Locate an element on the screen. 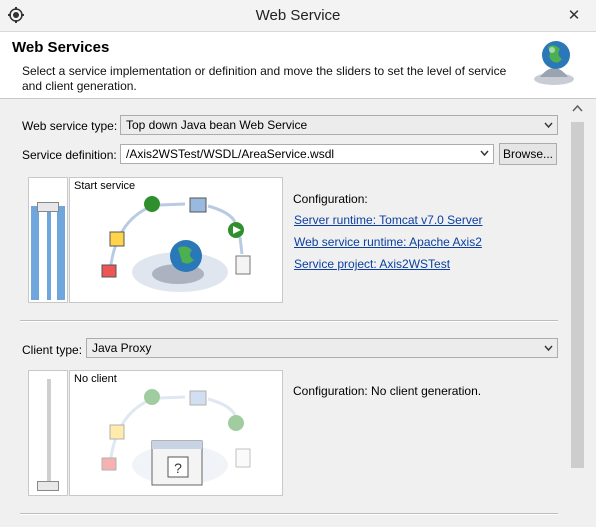 The width and height of the screenshot is (596, 527). client-level-slider is located at coordinates (48, 433).